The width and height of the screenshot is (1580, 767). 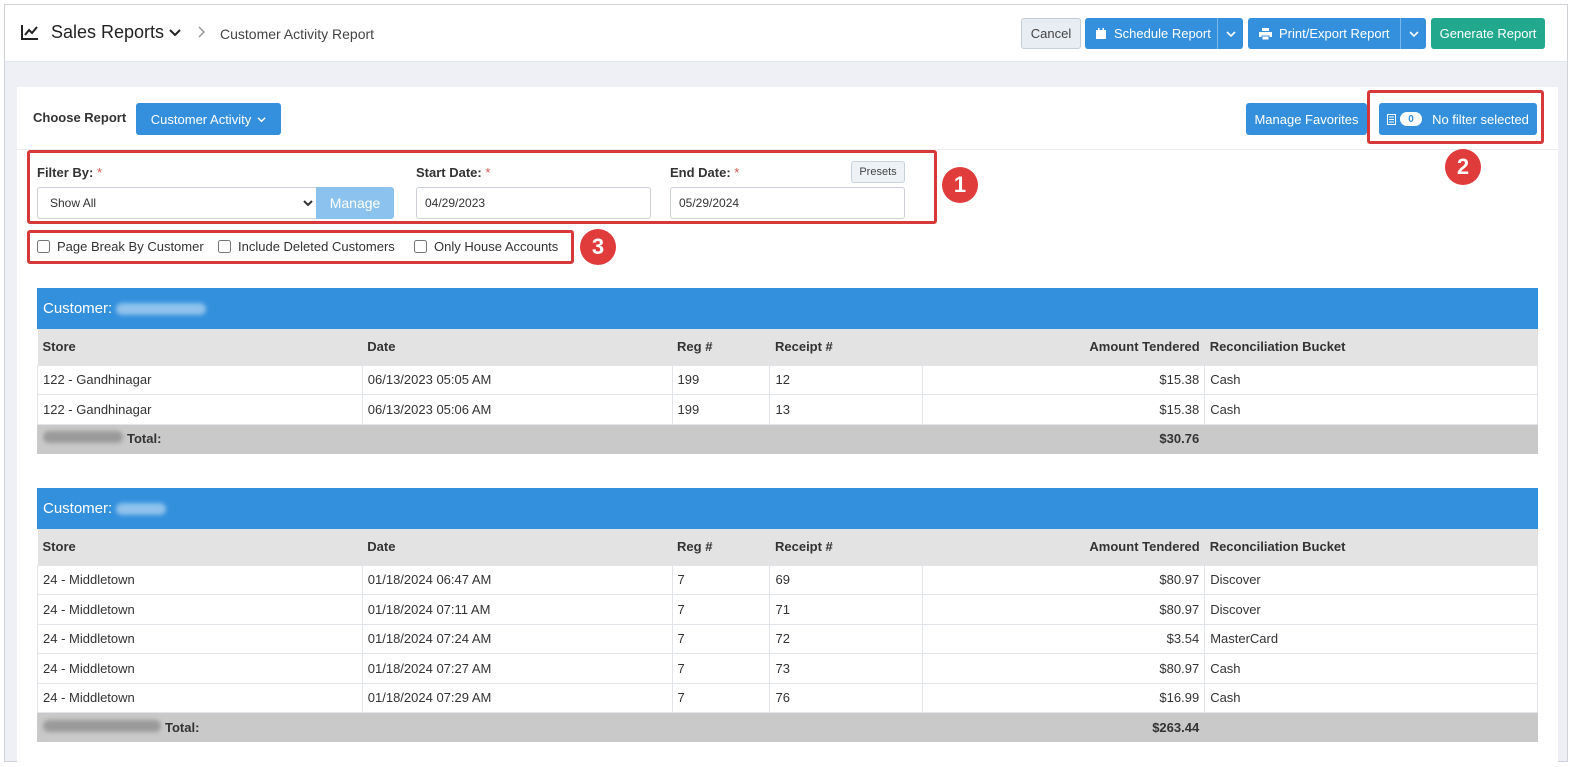 What do you see at coordinates (1488, 33) in the screenshot?
I see `generate-report-button: Generate Report` at bounding box center [1488, 33].